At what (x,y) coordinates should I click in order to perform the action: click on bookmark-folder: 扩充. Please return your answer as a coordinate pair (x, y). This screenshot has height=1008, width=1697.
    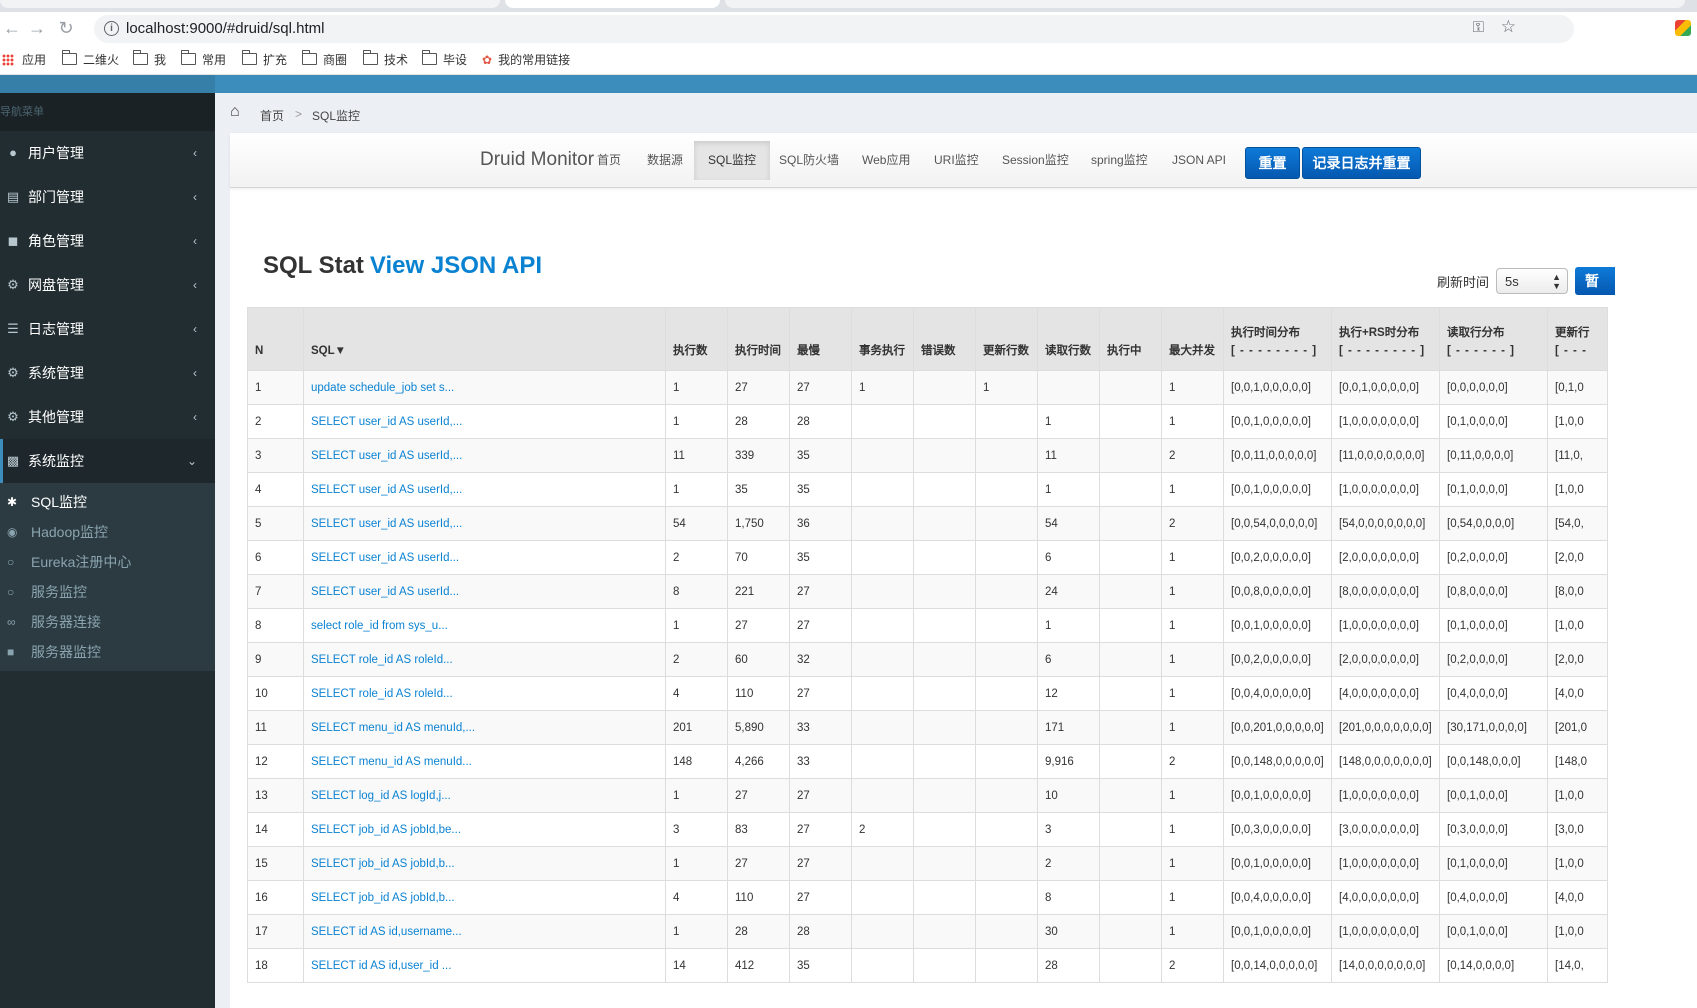
    Looking at the image, I should click on (264, 59).